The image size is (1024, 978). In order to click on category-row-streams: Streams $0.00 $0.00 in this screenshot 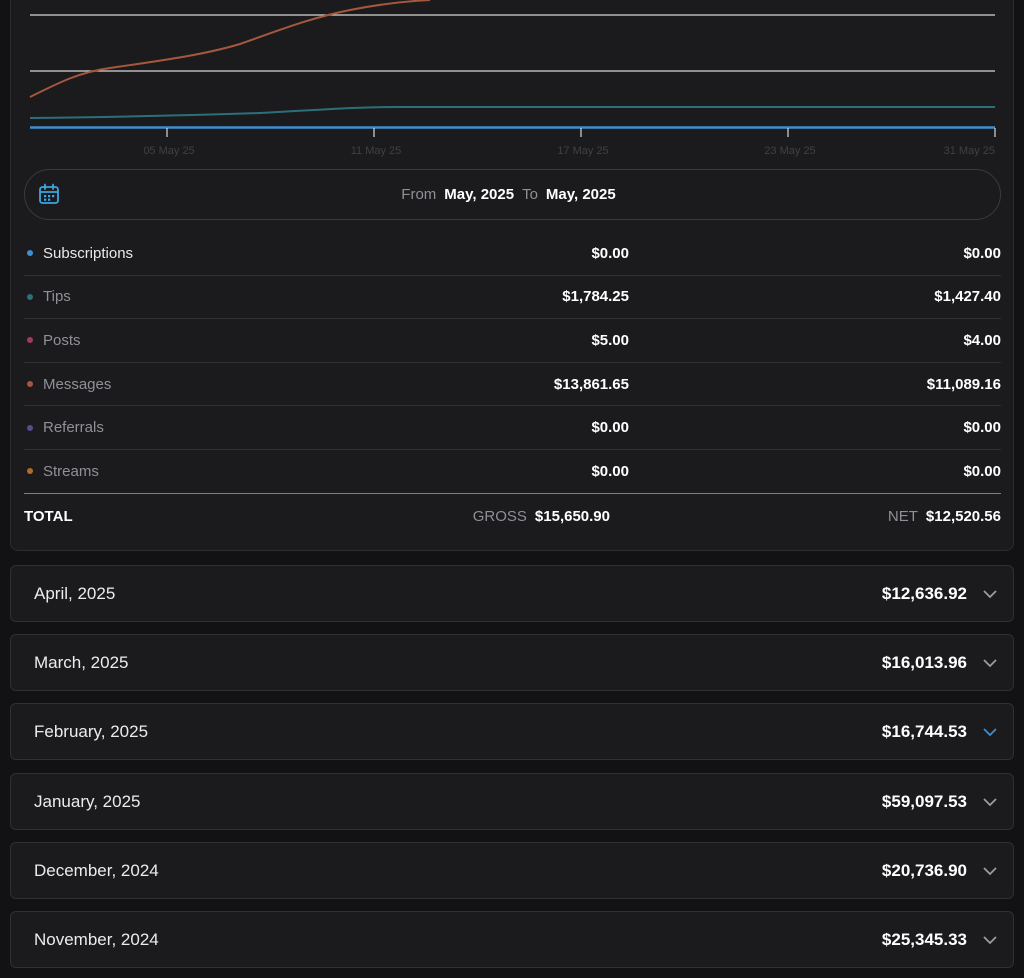, I will do `click(512, 472)`.